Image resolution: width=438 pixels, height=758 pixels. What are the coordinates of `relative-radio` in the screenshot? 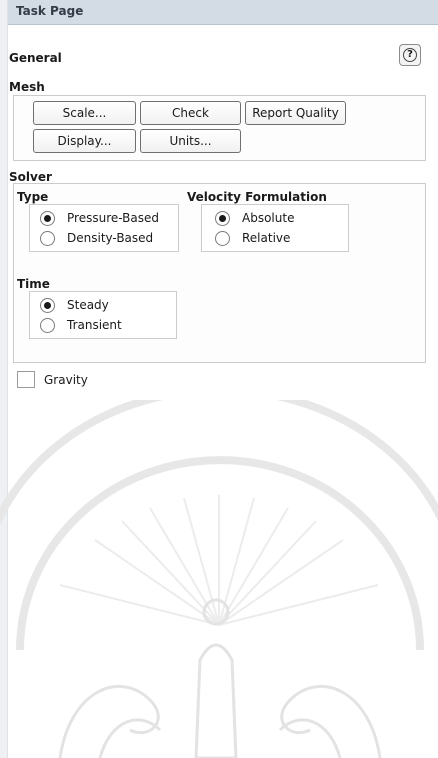 It's located at (222, 238).